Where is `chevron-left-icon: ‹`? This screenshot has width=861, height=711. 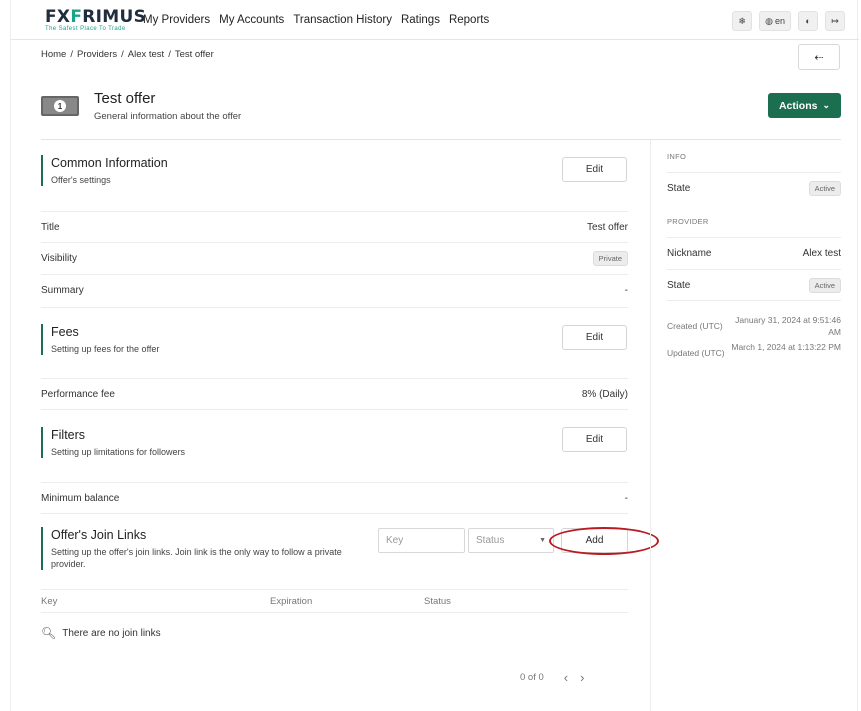 chevron-left-icon: ‹ is located at coordinates (566, 677).